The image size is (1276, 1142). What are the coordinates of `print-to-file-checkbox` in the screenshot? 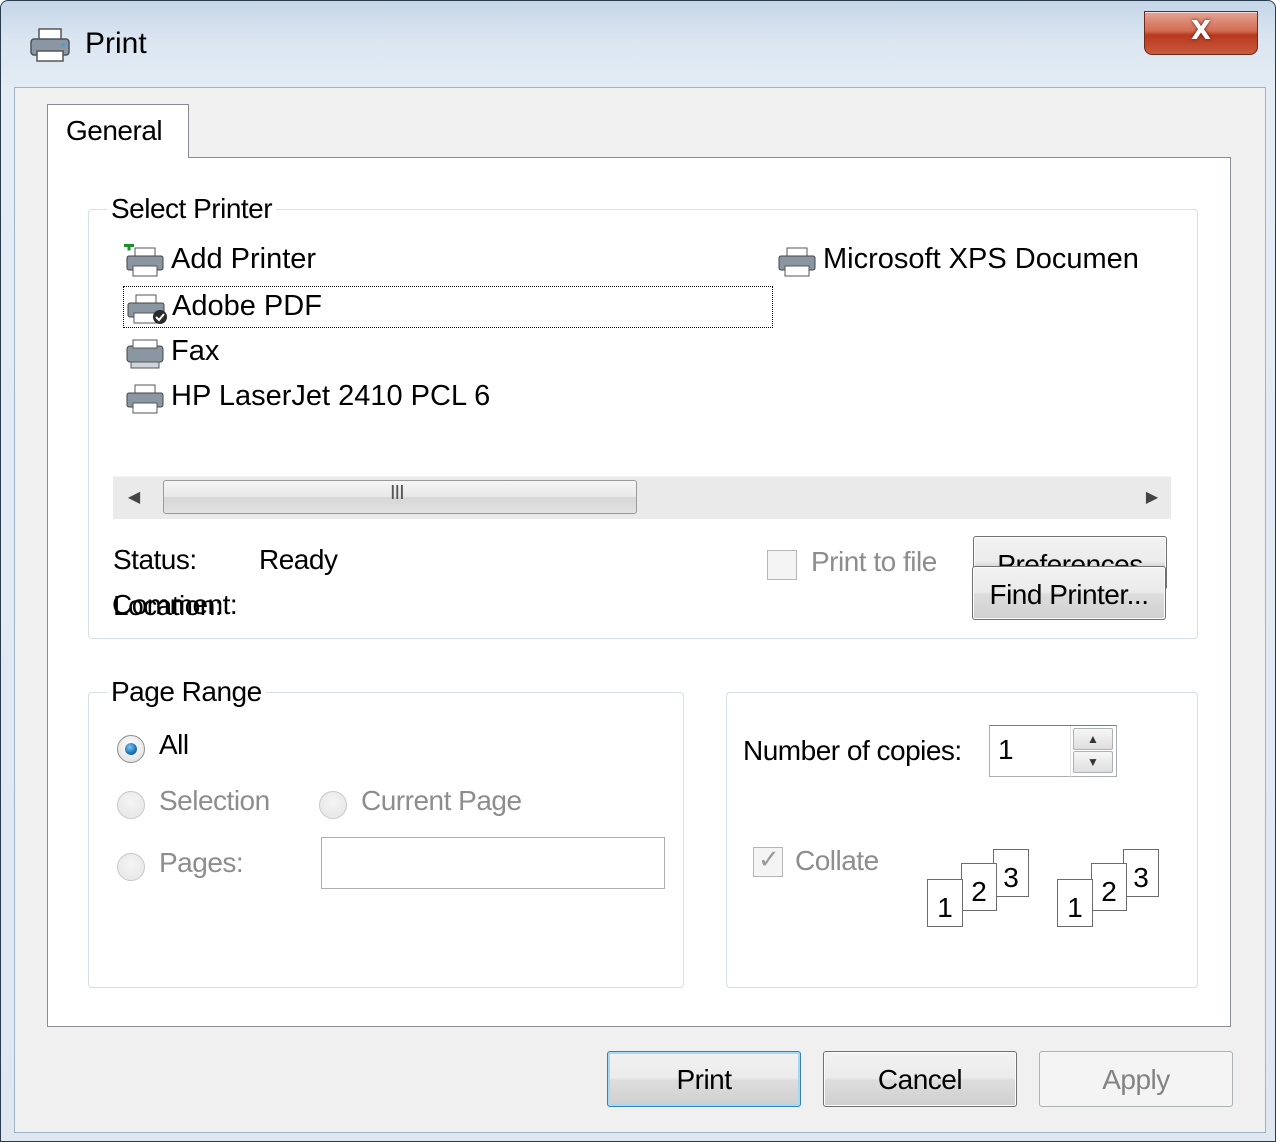 It's located at (782, 565).